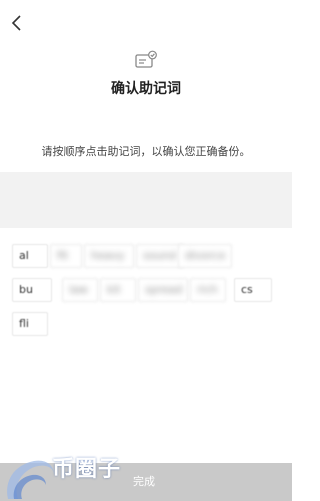 The height and width of the screenshot is (501, 320). What do you see at coordinates (30, 256) in the screenshot?
I see `word-chip: al` at bounding box center [30, 256].